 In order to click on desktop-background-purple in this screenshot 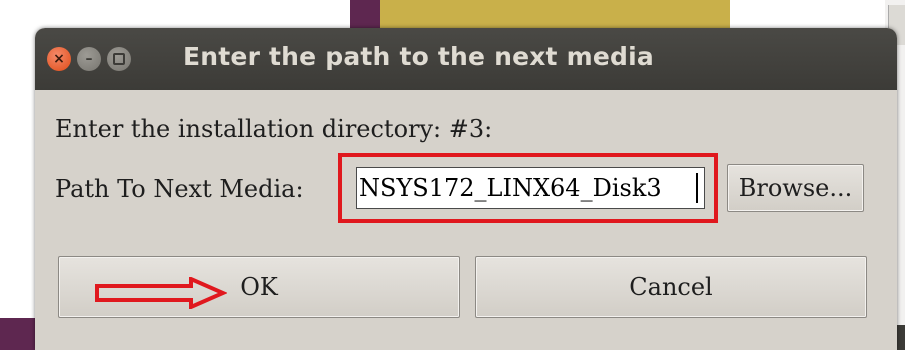, I will do `click(365, 15)`.